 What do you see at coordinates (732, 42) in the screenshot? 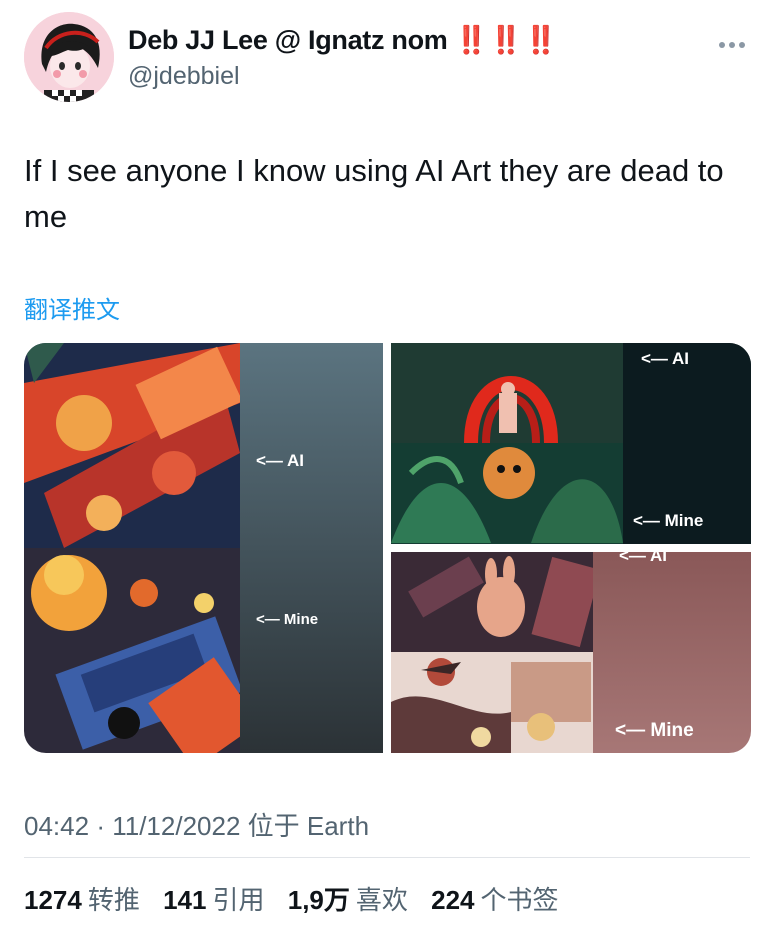
I see `more-horizontal-icon` at bounding box center [732, 42].